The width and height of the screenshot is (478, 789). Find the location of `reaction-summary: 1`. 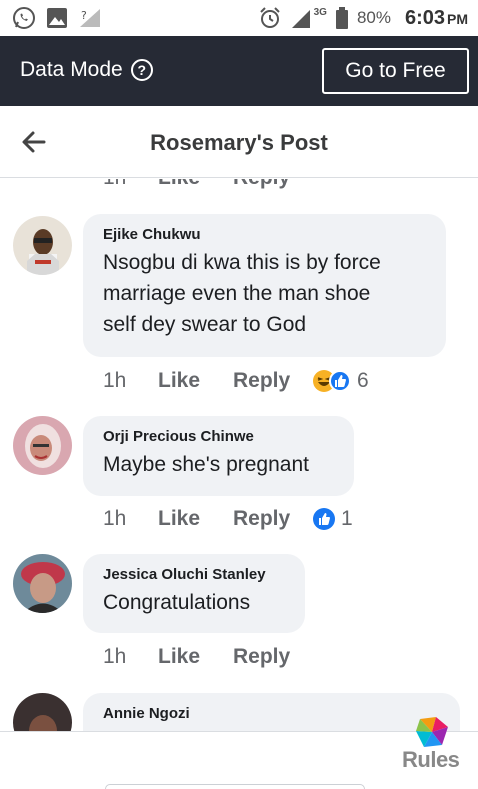

reaction-summary: 1 is located at coordinates (333, 519).